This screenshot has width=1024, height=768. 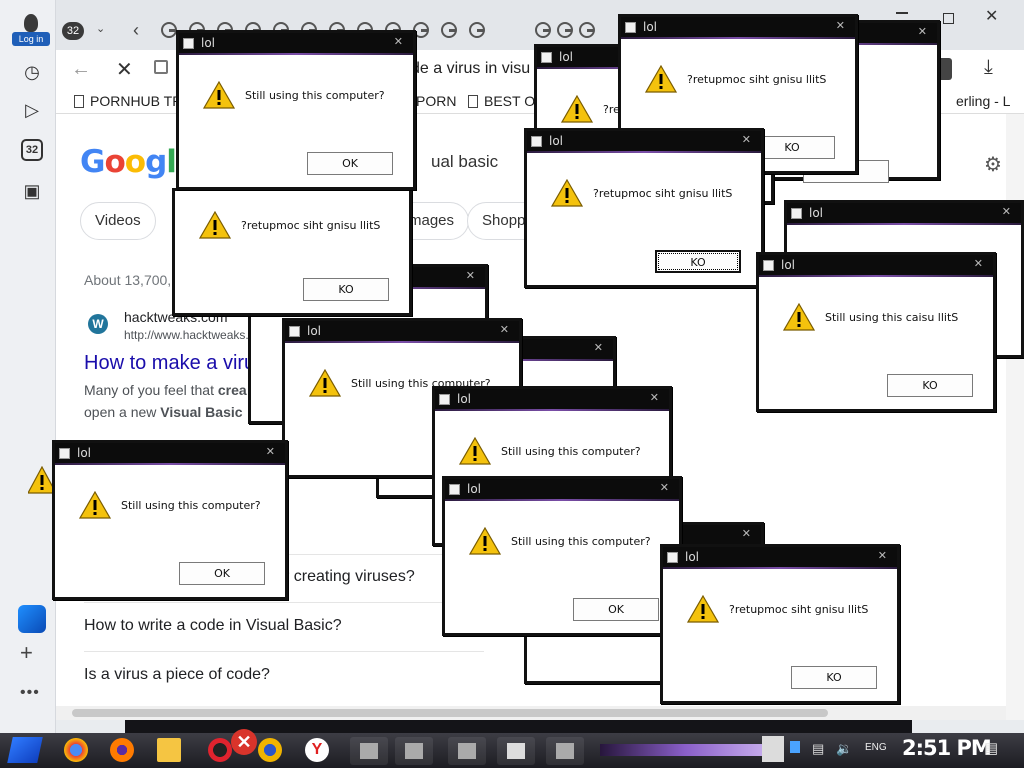 What do you see at coordinates (32, 72) in the screenshot?
I see `history-icon: ◷` at bounding box center [32, 72].